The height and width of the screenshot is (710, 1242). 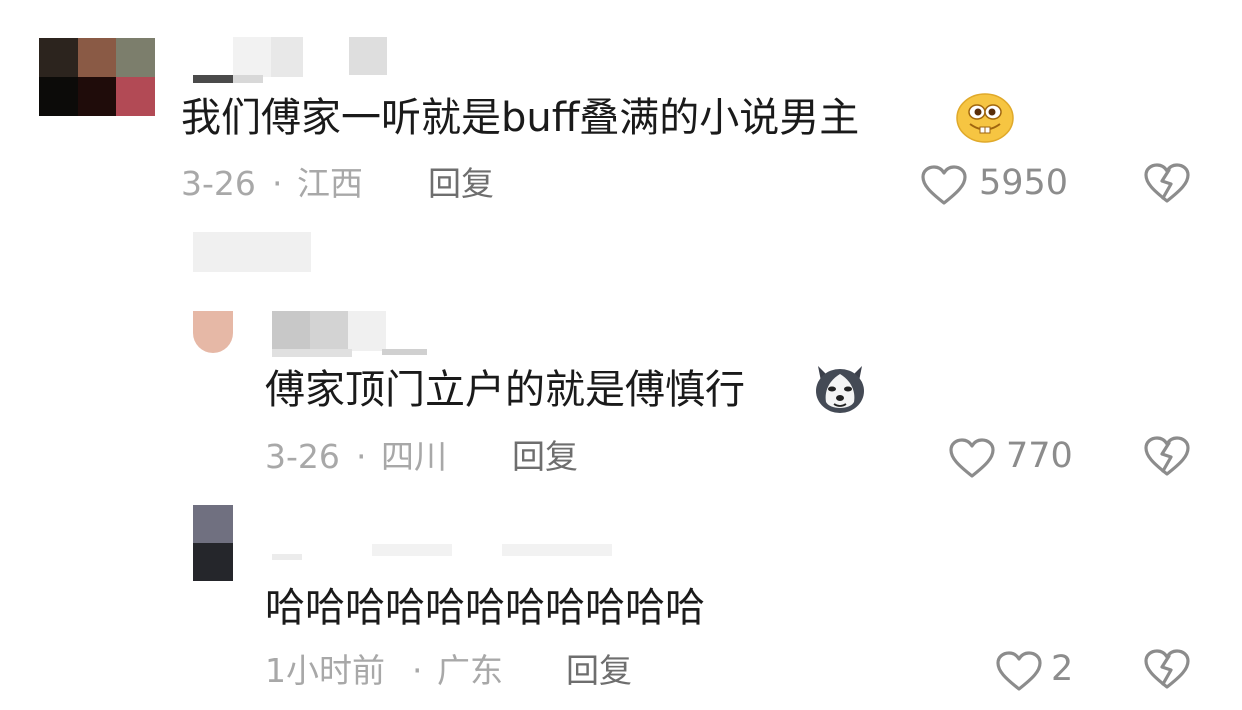 I want to click on comment-location: 江西, so click(x=330, y=183).